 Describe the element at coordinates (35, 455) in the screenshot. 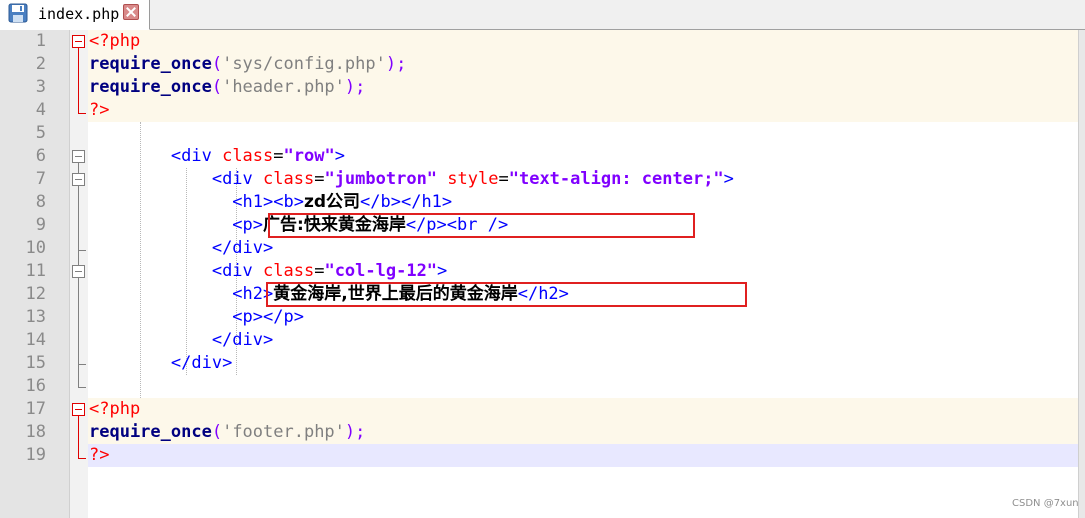

I see `line-number: 19` at that location.